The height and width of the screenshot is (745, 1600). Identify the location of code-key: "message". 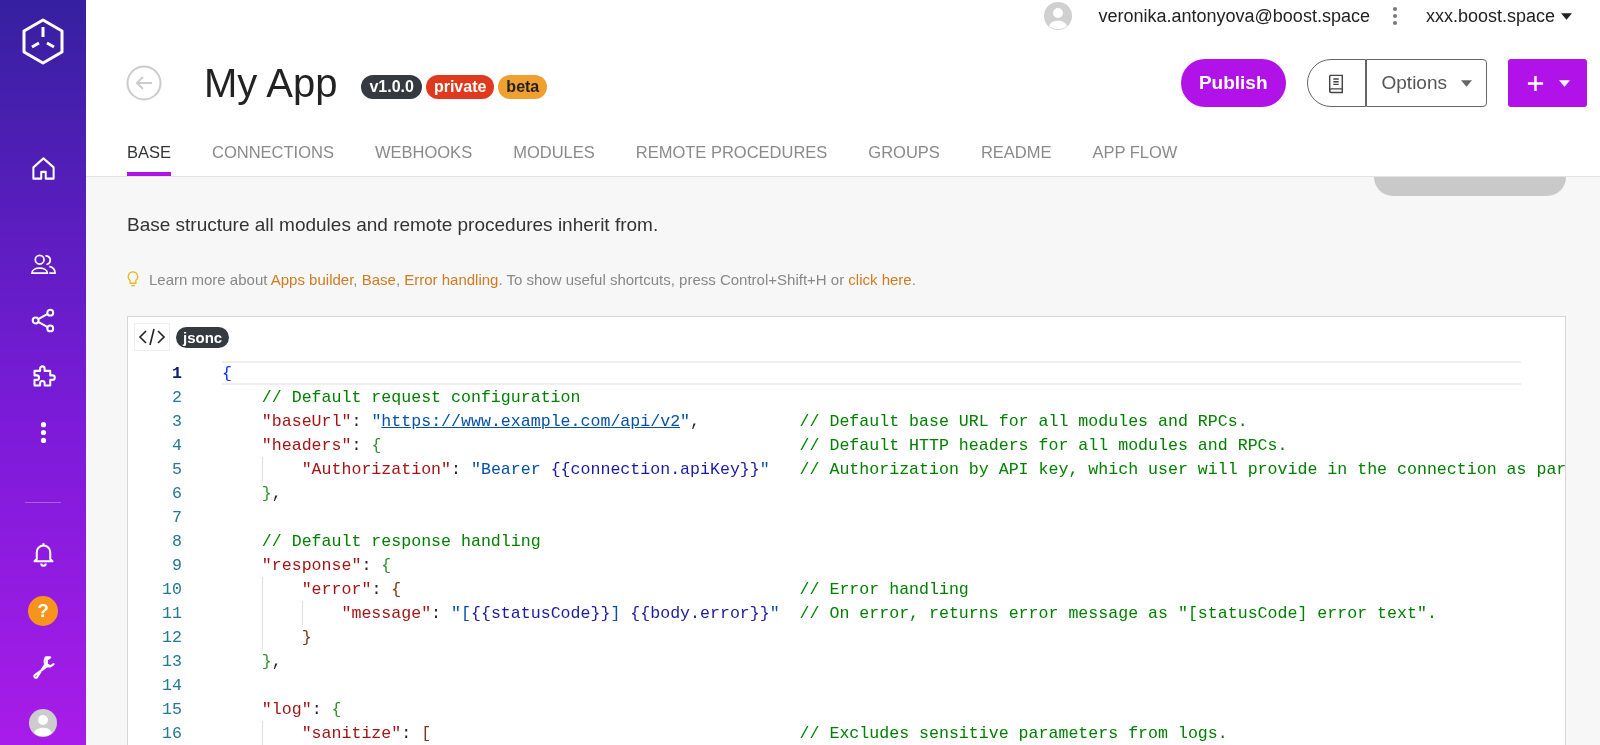
(386, 613).